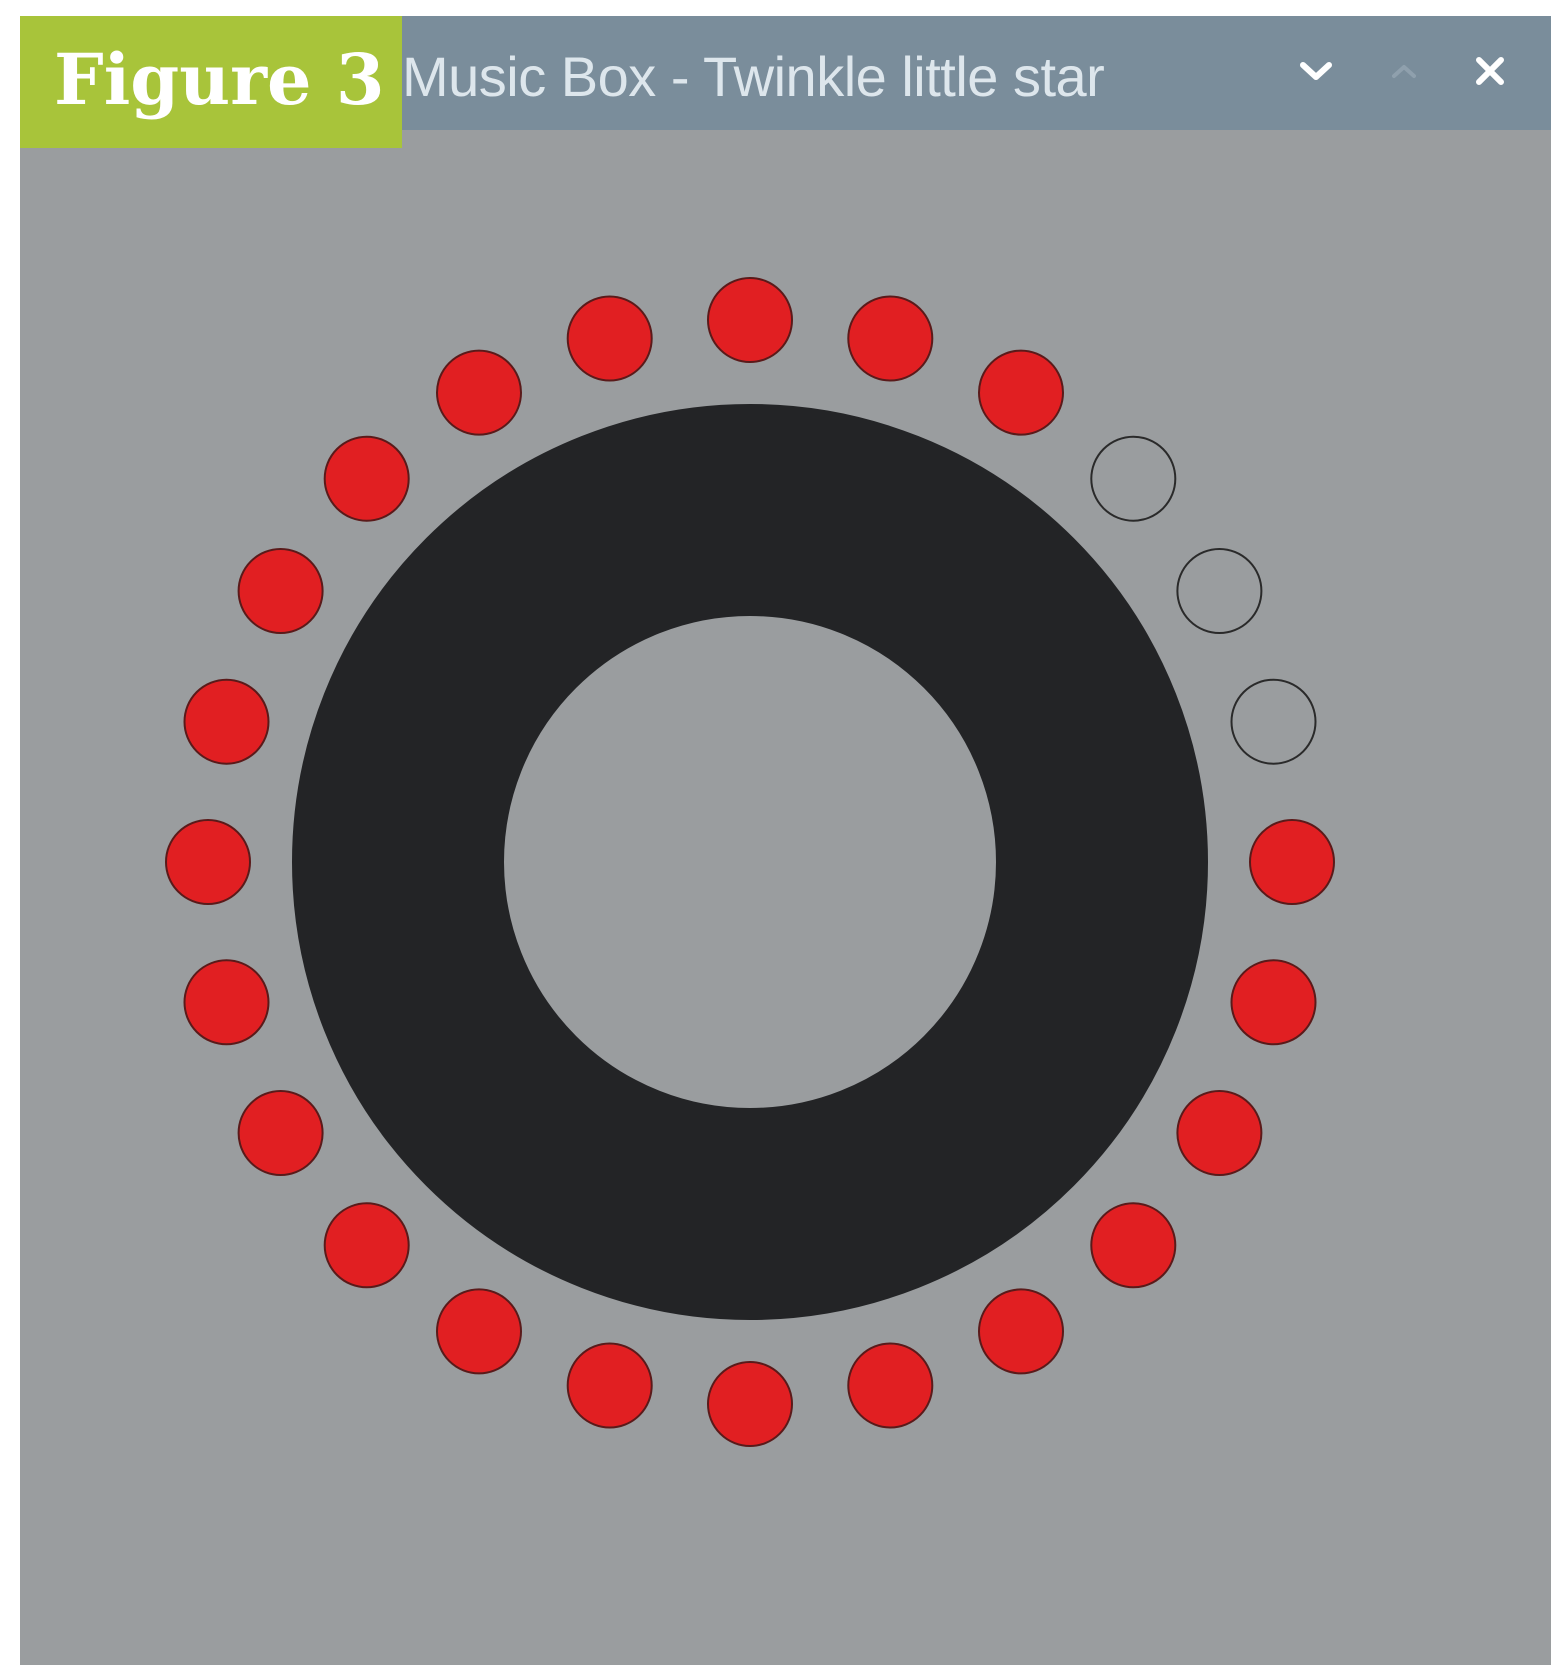  I want to click on chevron-down-icon, so click(1316, 71).